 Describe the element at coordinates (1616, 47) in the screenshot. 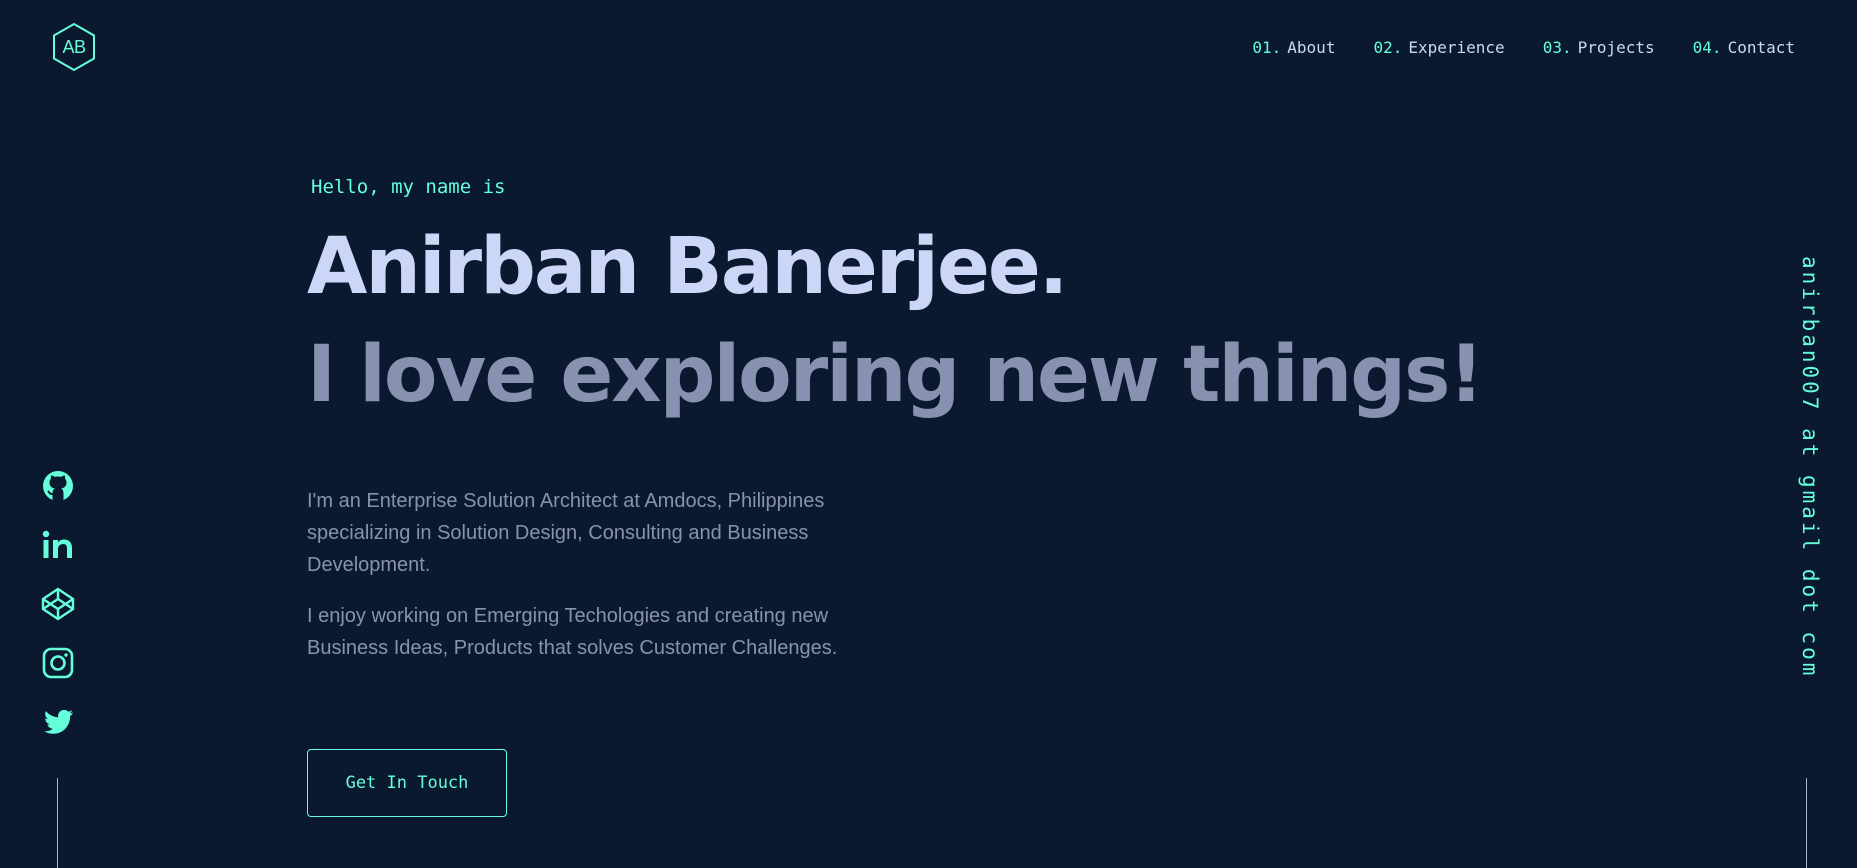

I see `nav-item-label: Projects` at that location.